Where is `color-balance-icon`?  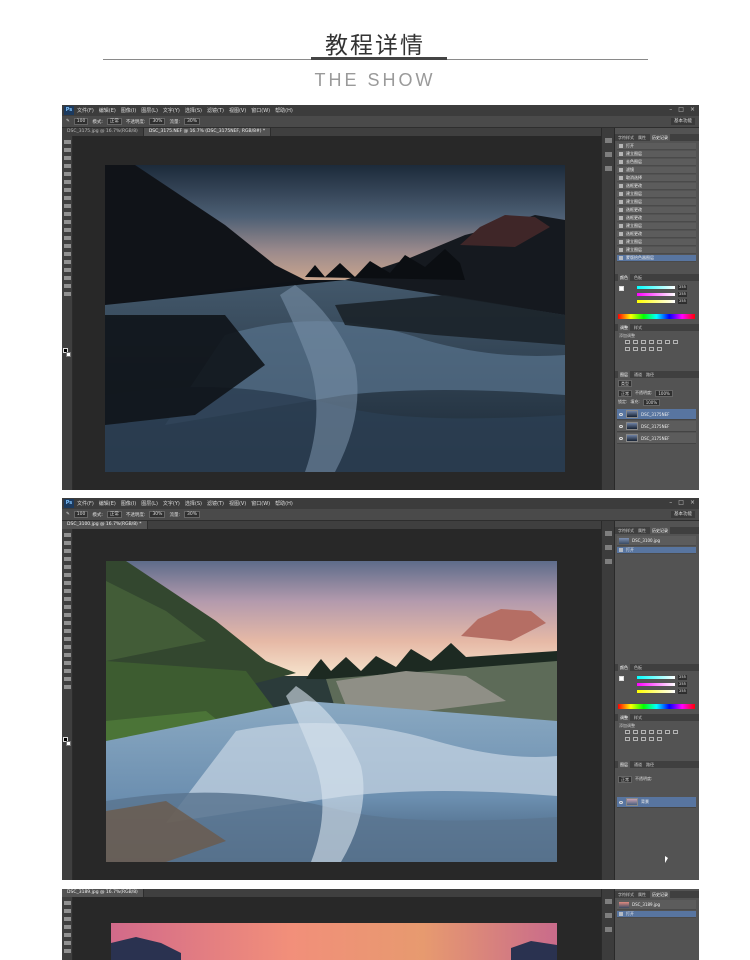
color-balance-icon is located at coordinates (675, 342).